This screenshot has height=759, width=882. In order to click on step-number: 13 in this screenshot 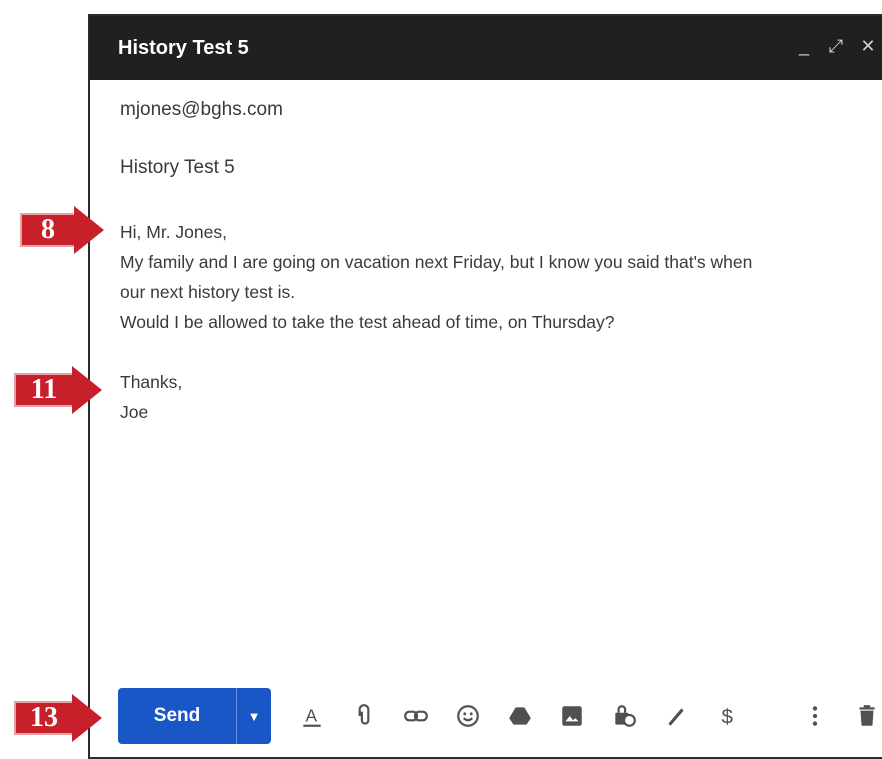, I will do `click(44, 718)`.